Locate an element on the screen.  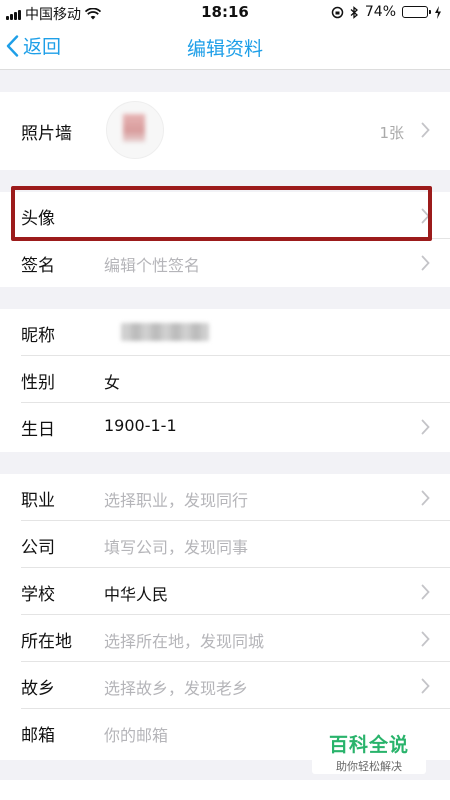
company-placeholder: 填写公司，发现同事 is located at coordinates (176, 547).